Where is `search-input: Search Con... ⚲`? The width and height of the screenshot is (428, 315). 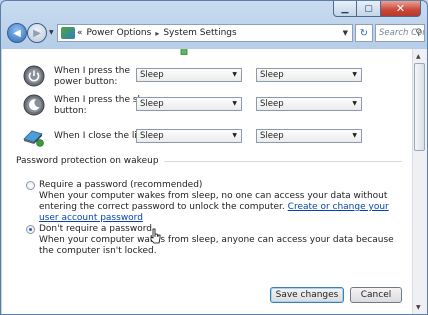 search-input: Search Con... ⚲ is located at coordinates (400, 33).